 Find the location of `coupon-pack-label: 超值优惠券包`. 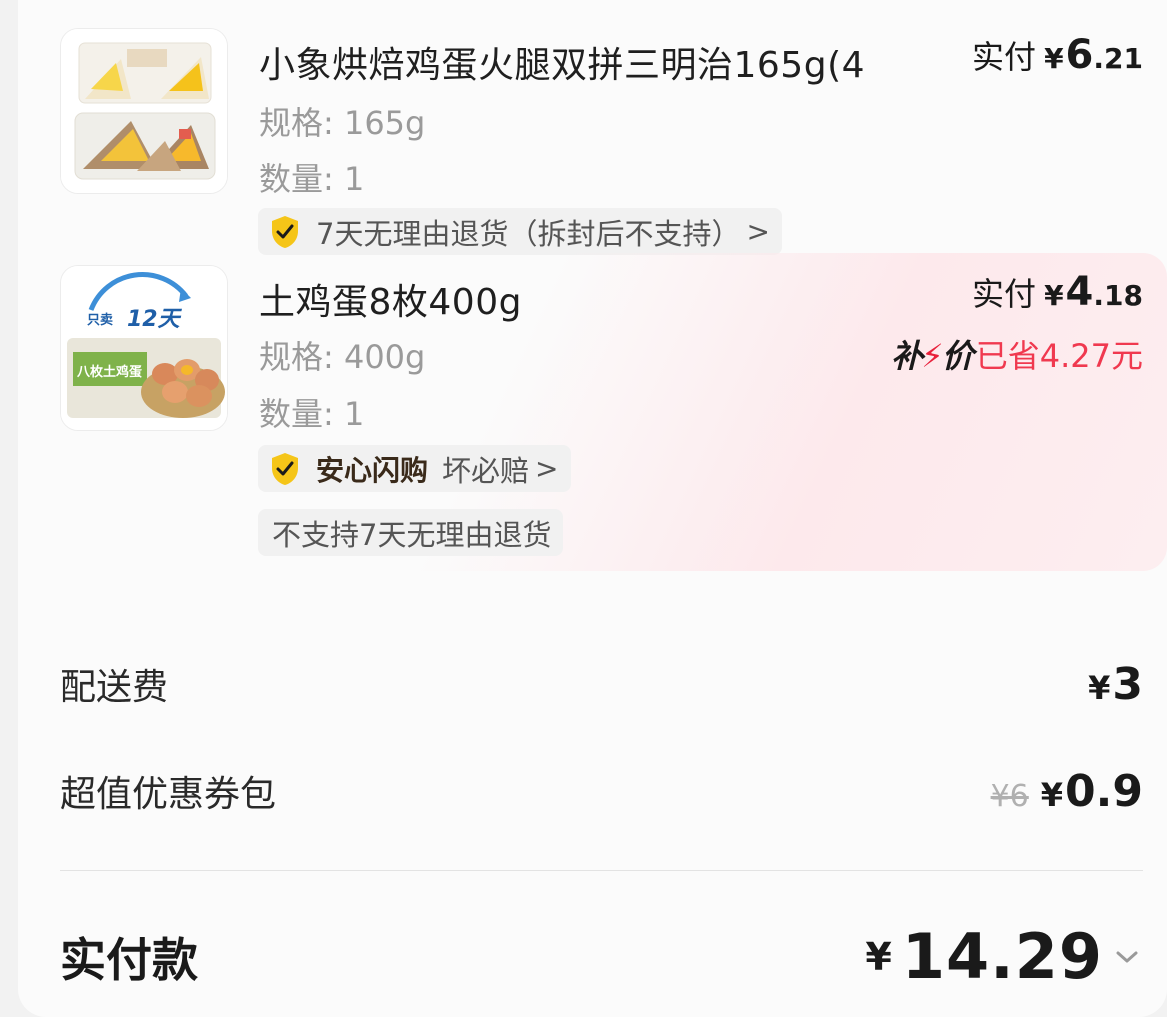

coupon-pack-label: 超值优惠券包 is located at coordinates (168, 794).